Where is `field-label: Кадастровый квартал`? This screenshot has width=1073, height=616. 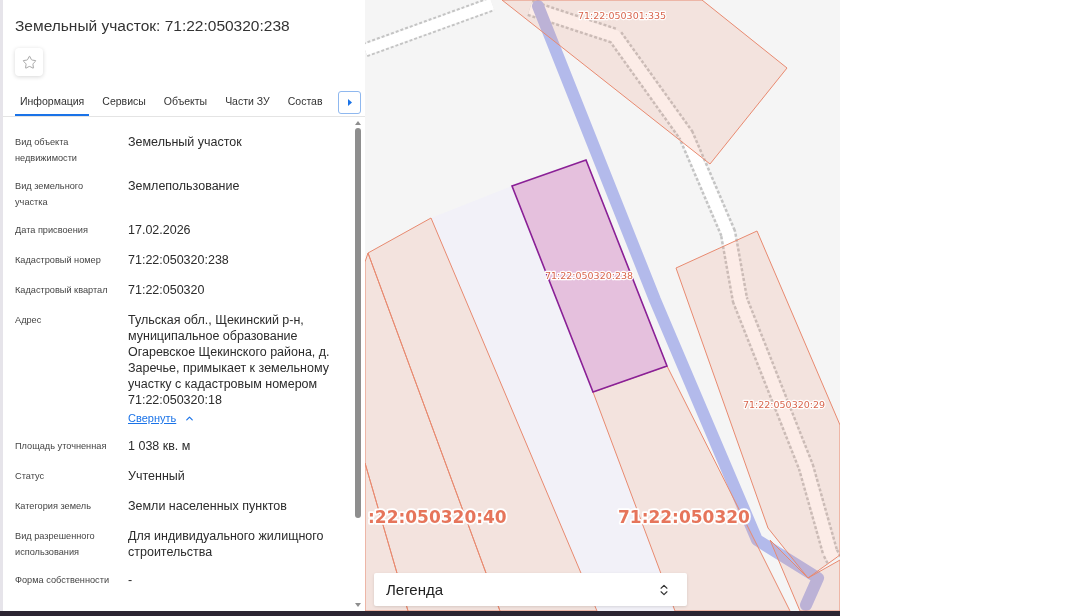 field-label: Кадастровый квартал is located at coordinates (62, 290).